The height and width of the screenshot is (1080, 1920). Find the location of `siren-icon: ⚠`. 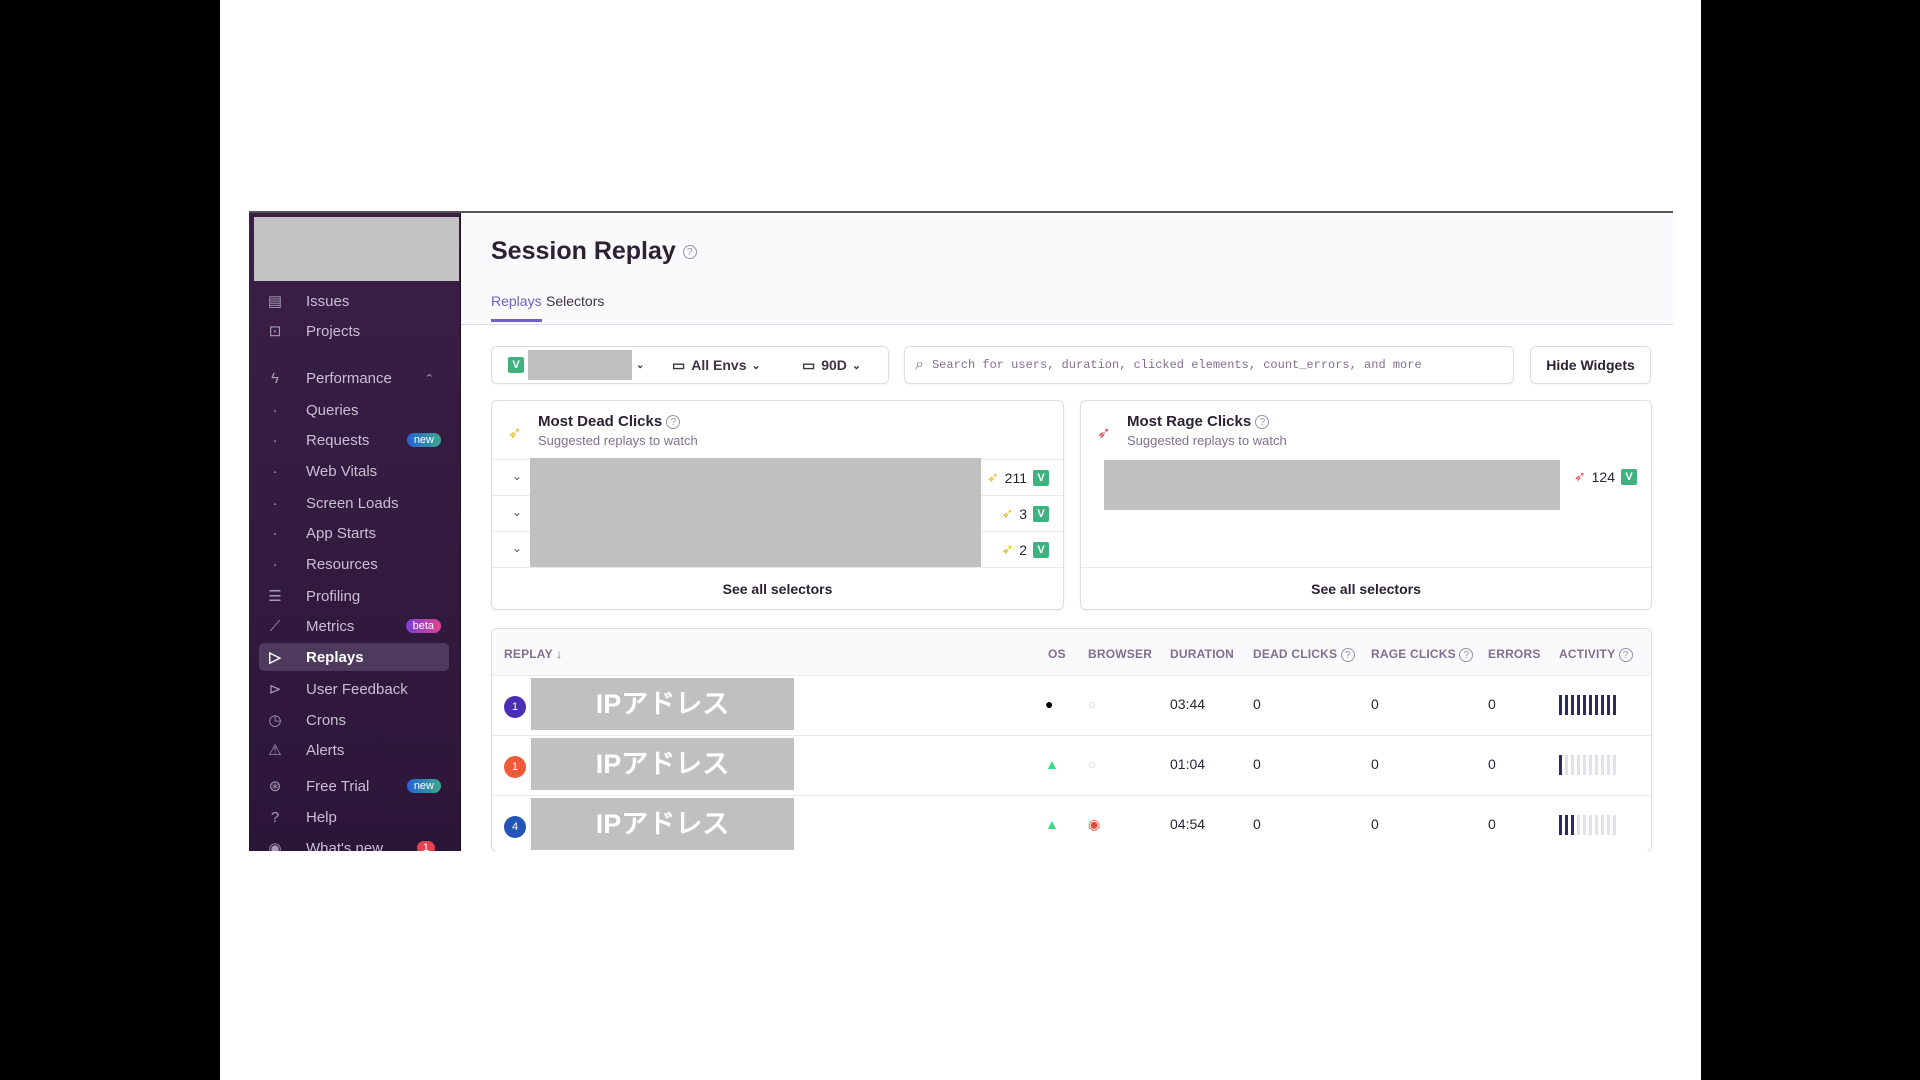

siren-icon: ⚠ is located at coordinates (275, 750).